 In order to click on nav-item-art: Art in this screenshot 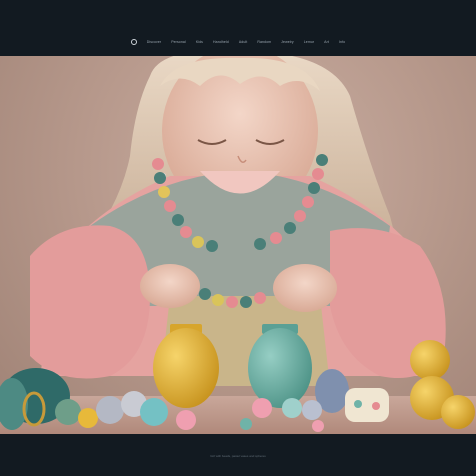, I will do `click(326, 42)`.